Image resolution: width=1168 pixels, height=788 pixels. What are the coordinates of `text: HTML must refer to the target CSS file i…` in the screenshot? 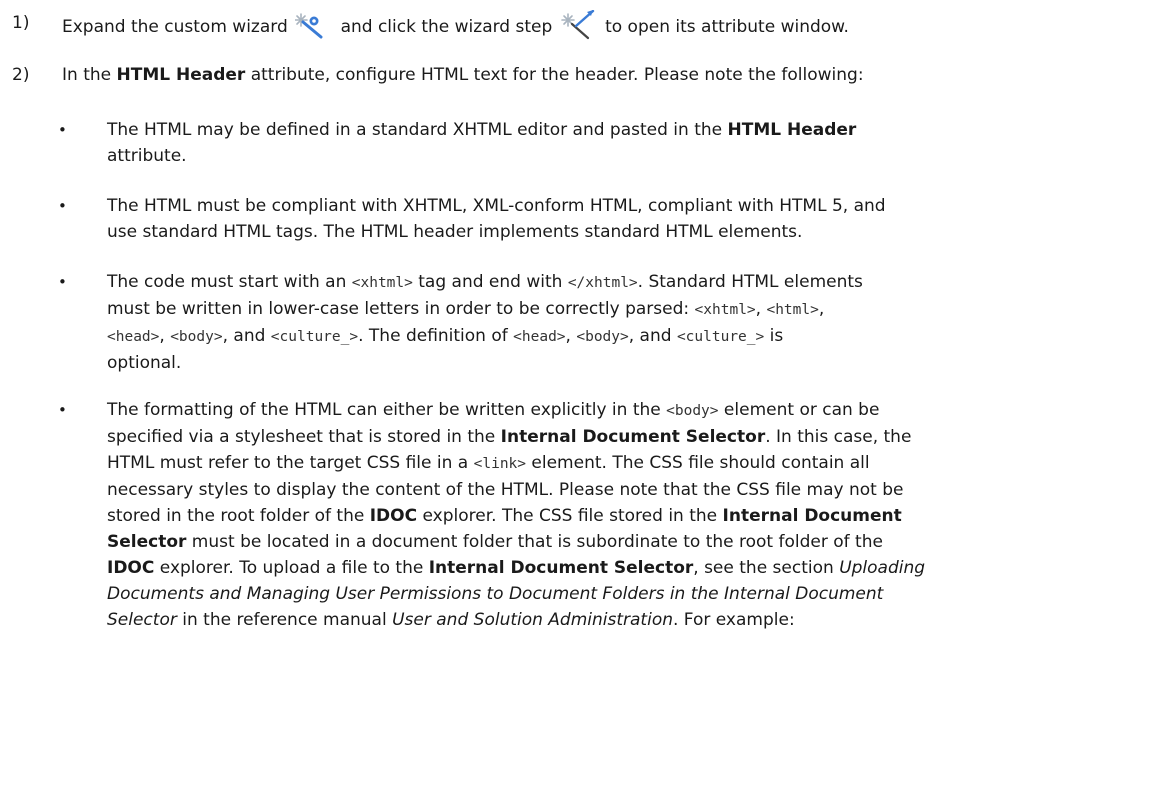 It's located at (290, 463).